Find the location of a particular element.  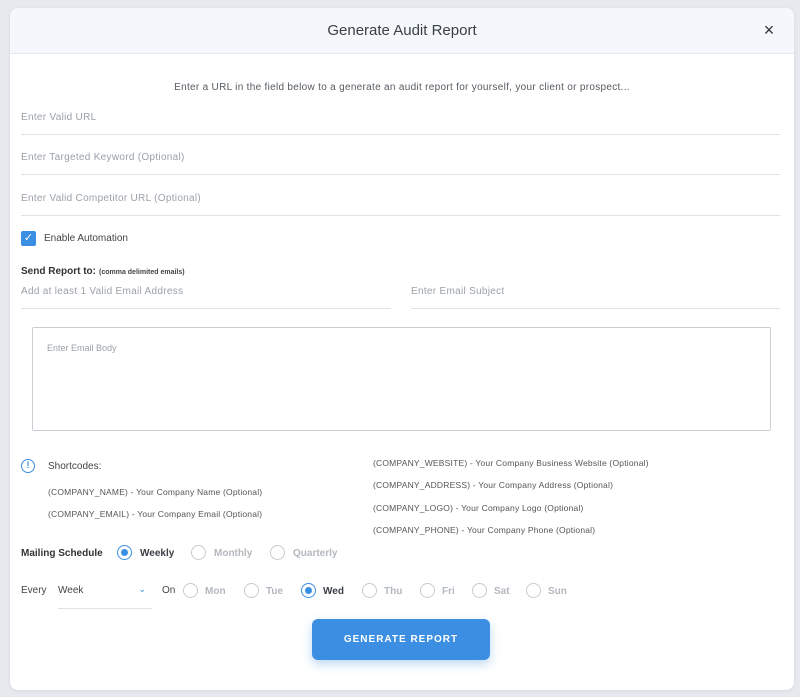

email-body-wrapper is located at coordinates (401, 379).